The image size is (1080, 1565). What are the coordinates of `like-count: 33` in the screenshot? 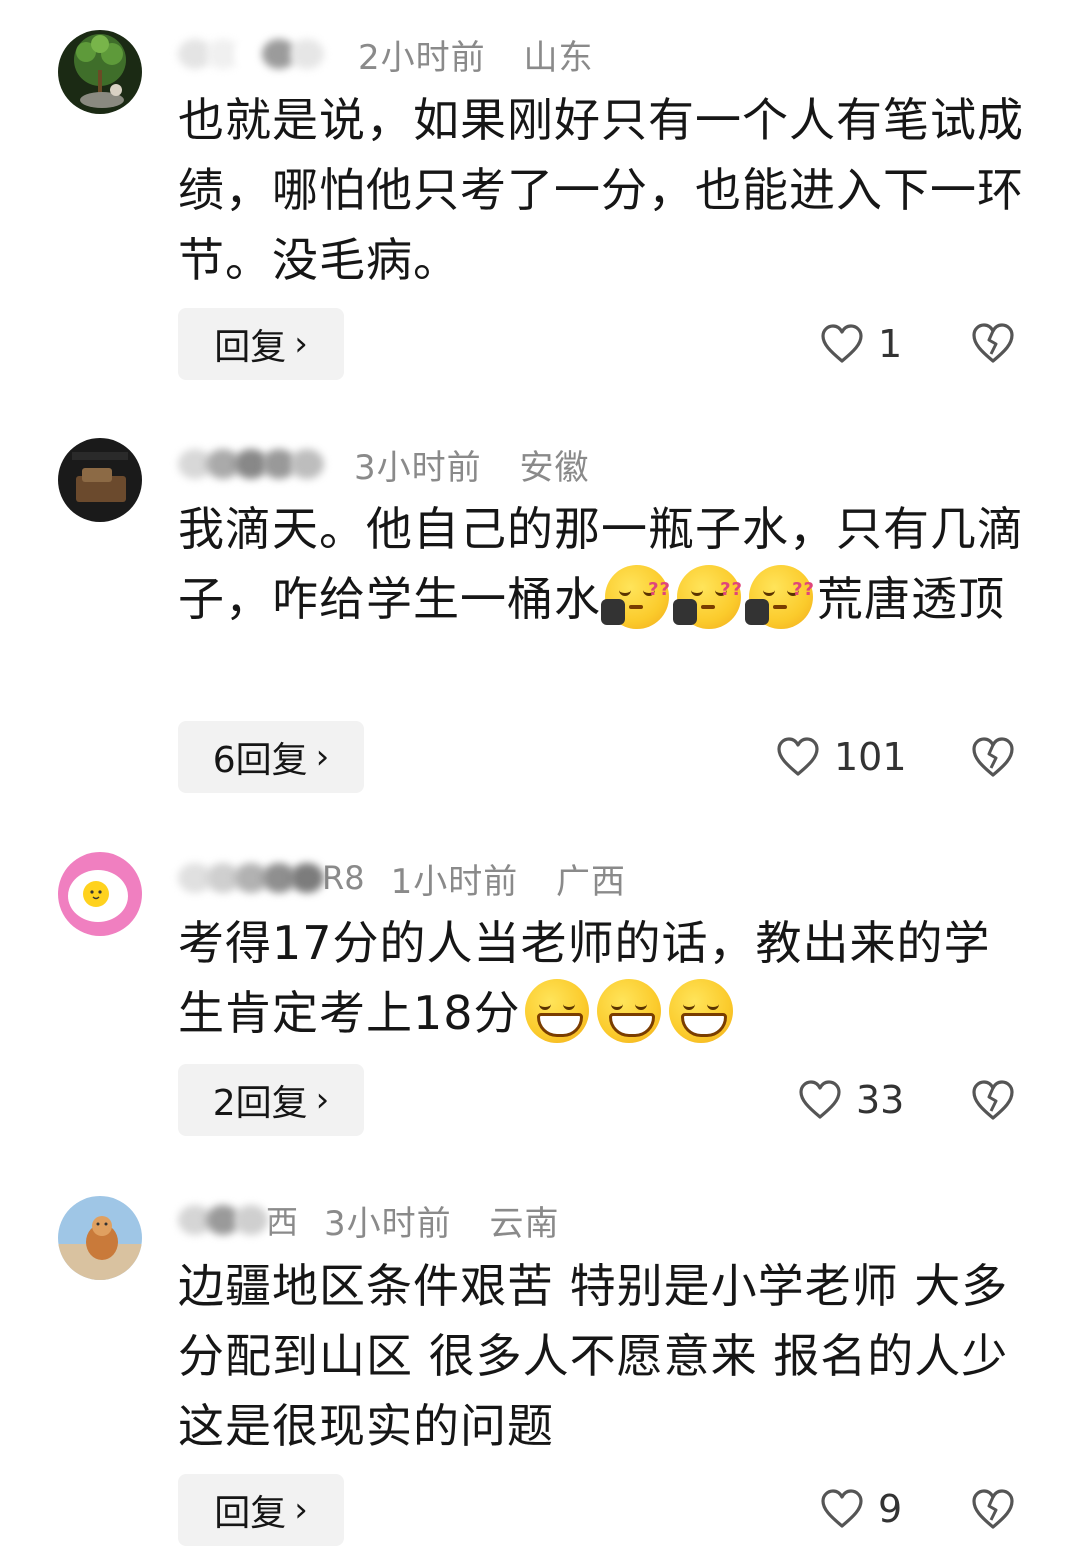 It's located at (880, 1100).